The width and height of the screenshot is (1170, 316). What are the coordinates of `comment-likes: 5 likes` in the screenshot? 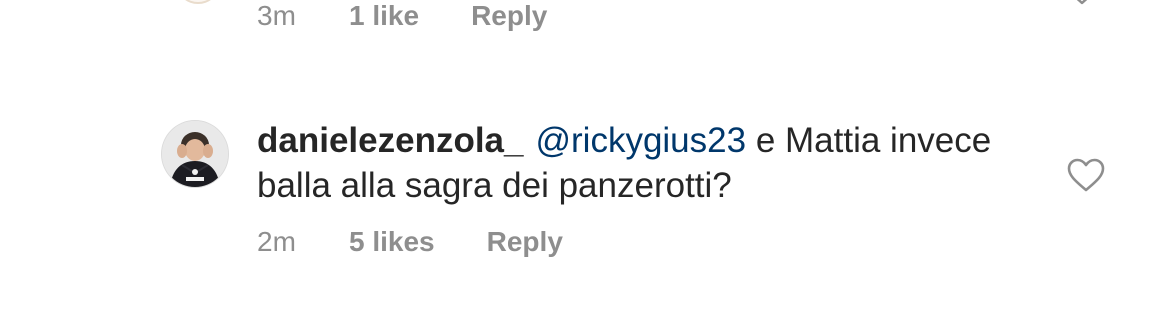 It's located at (392, 242).